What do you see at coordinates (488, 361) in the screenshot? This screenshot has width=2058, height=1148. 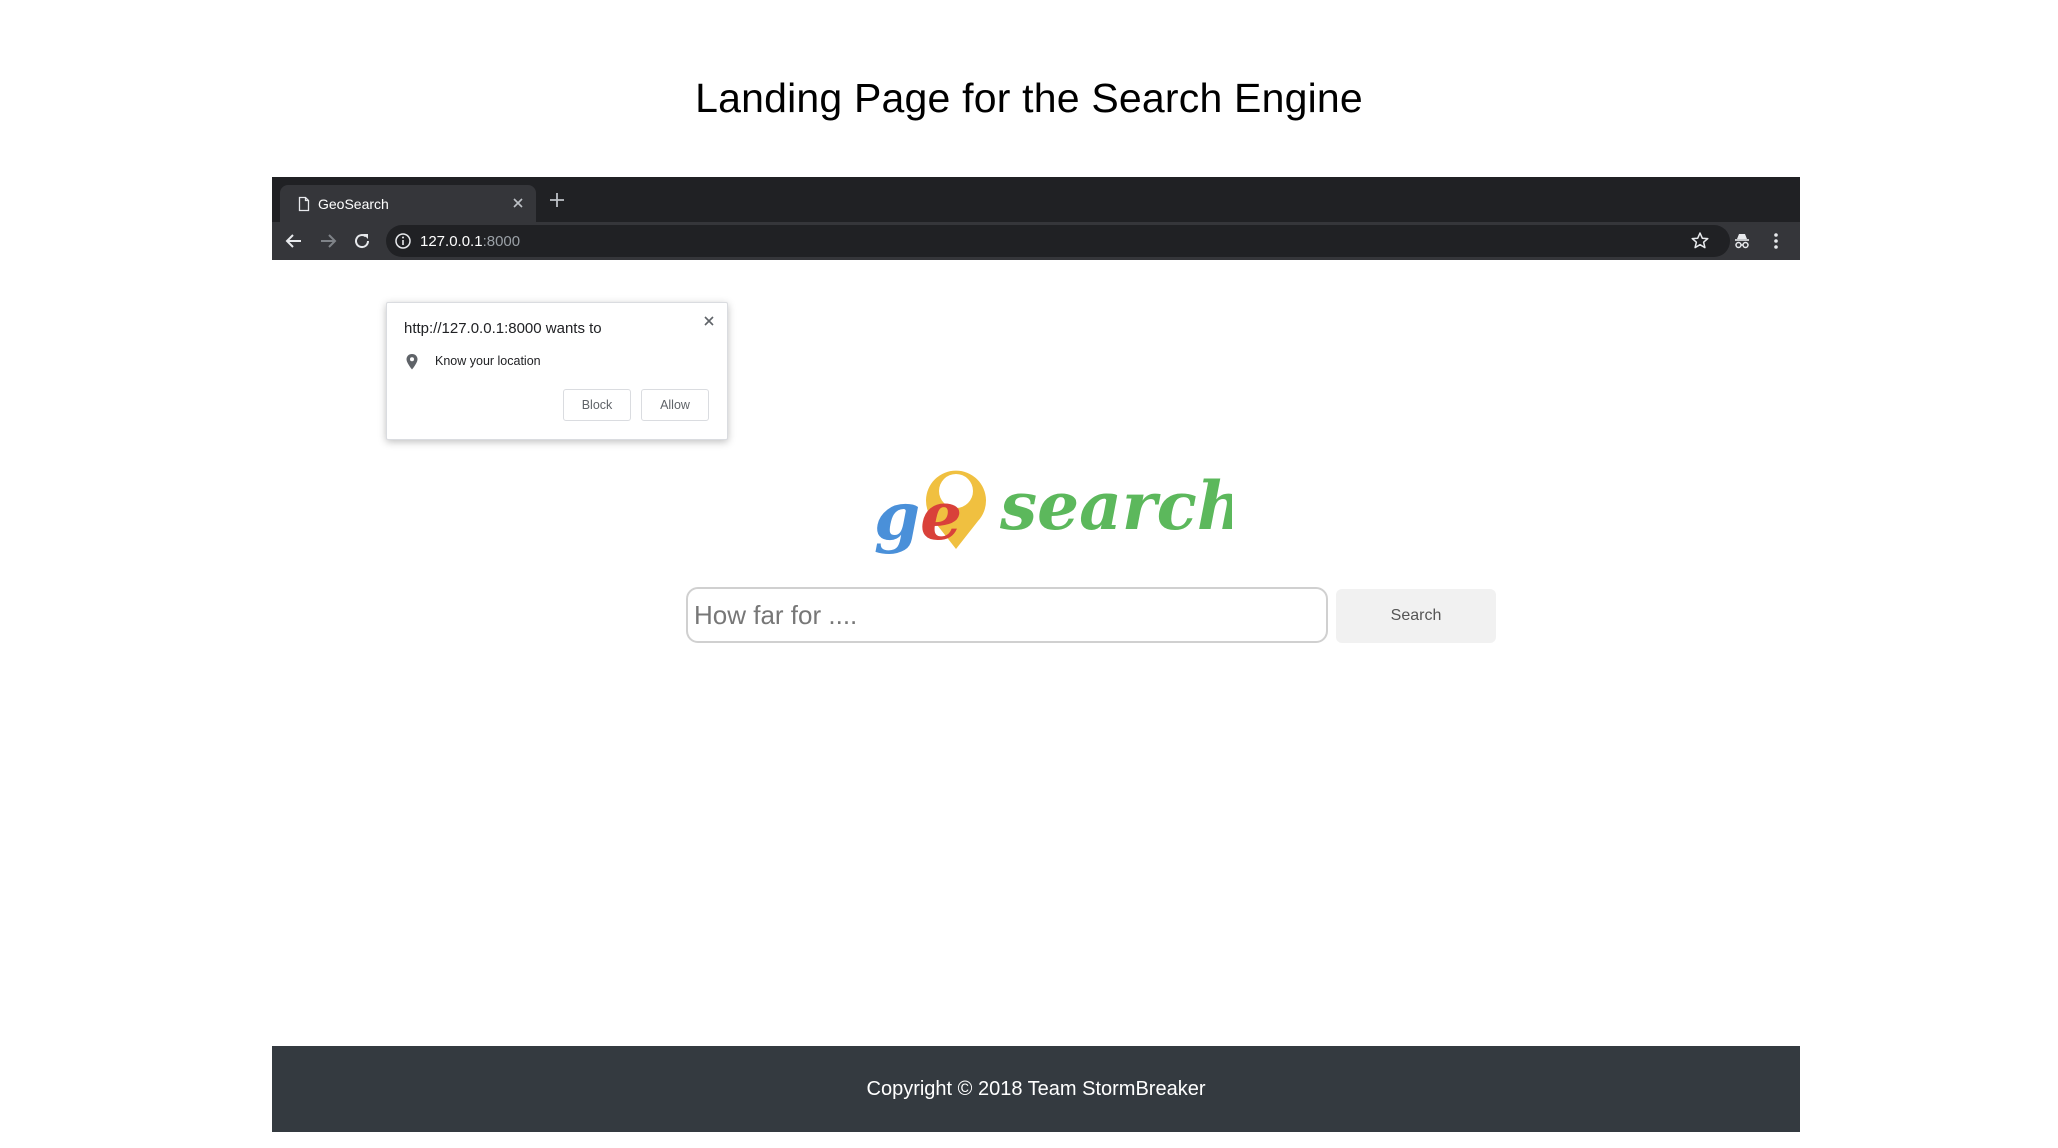 I see `permission-item-location: Know your location` at bounding box center [488, 361].